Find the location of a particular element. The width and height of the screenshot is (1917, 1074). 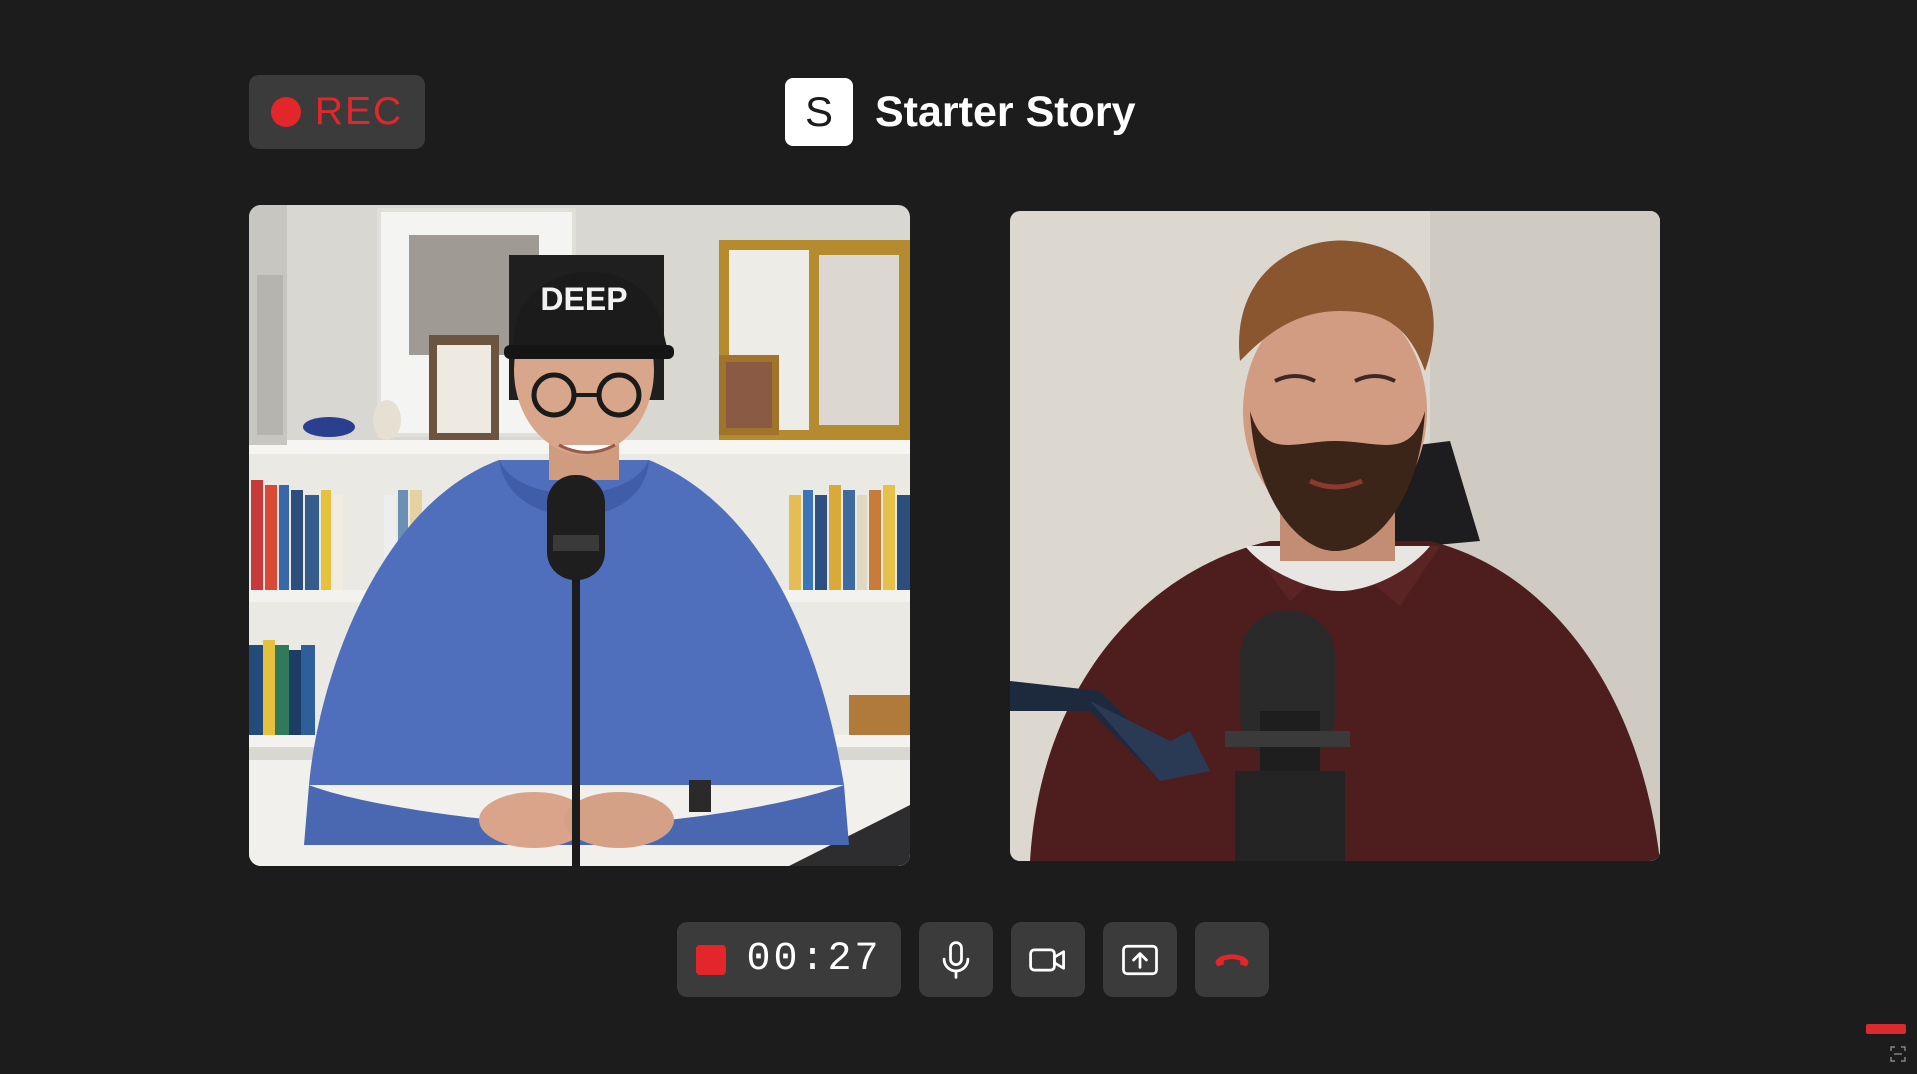

record-dot-icon is located at coordinates (285, 112).